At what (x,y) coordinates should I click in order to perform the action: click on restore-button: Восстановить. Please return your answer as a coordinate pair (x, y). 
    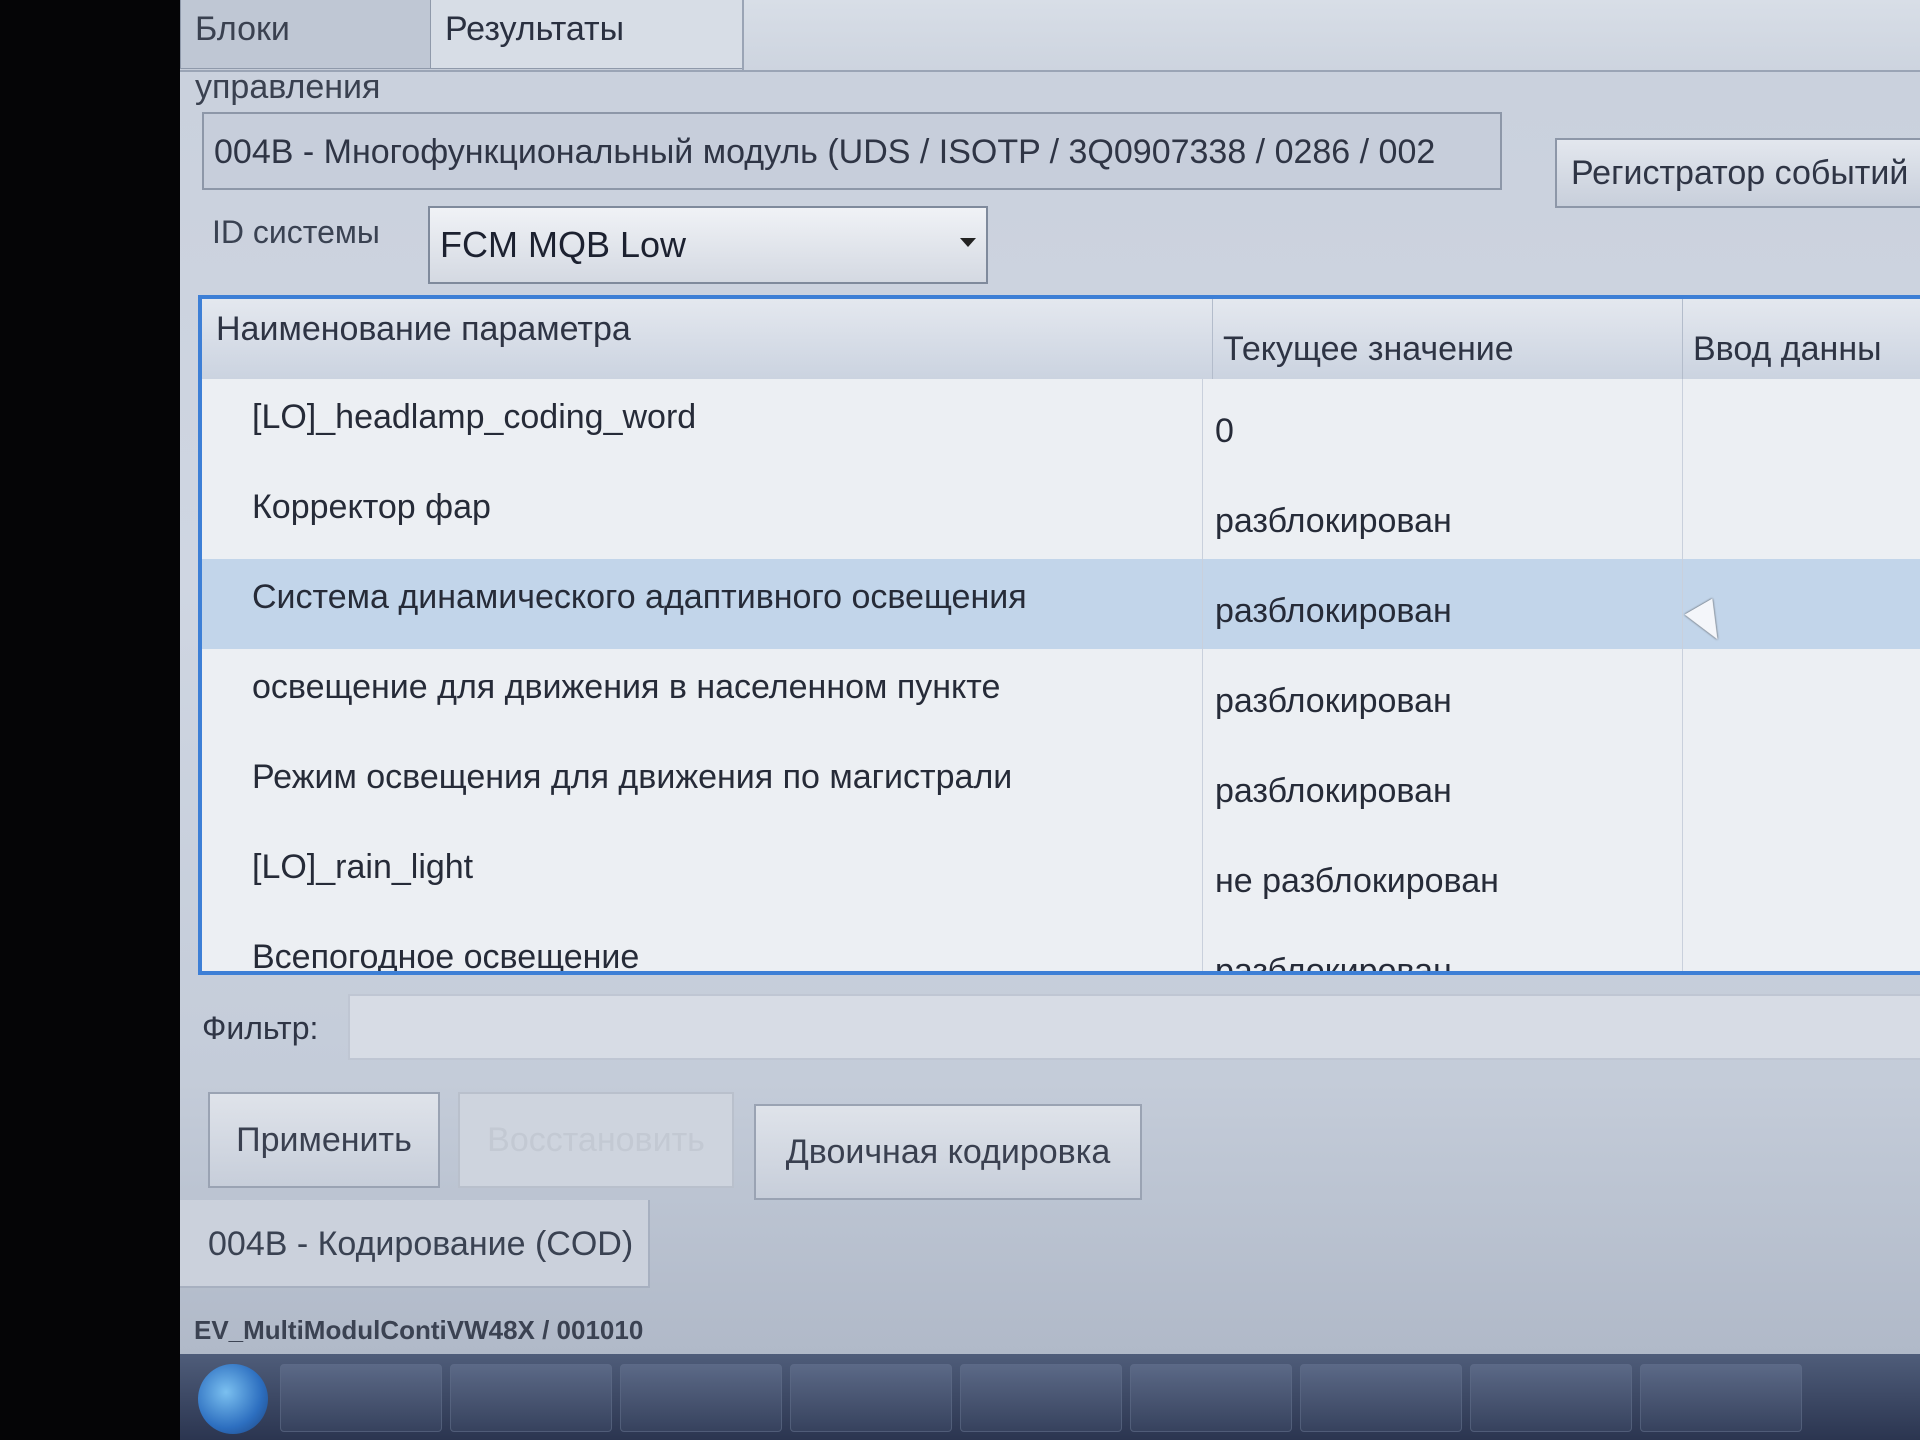
    Looking at the image, I should click on (596, 1140).